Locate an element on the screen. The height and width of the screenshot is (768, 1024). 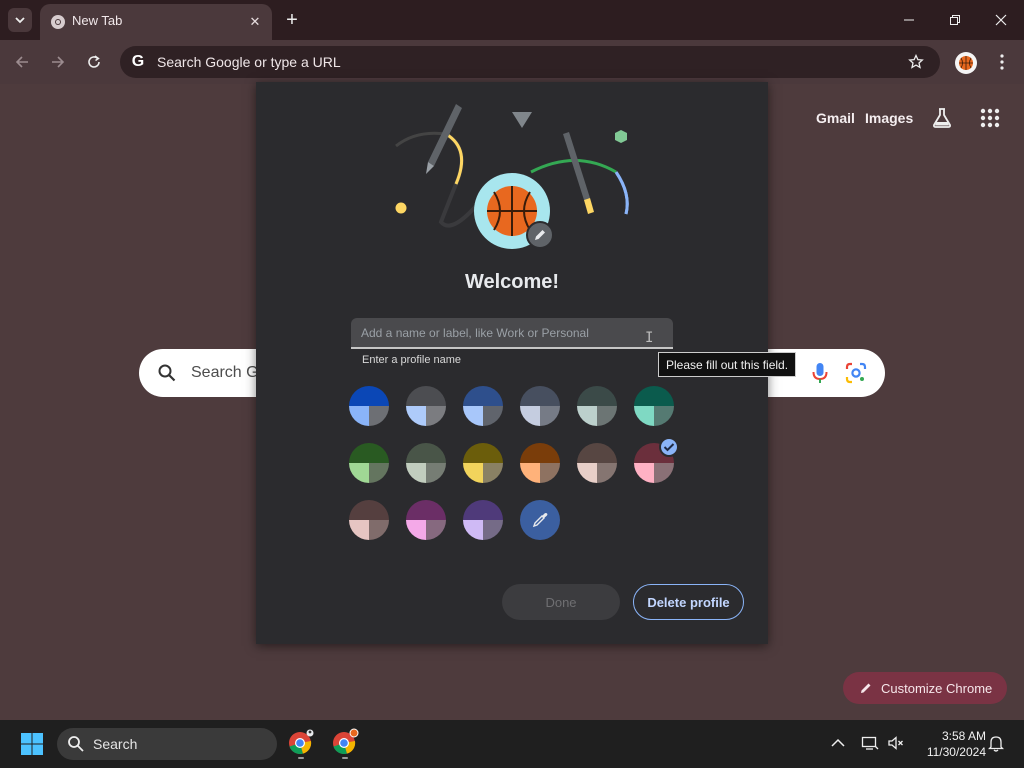
google-lens-icon is located at coordinates (856, 373).